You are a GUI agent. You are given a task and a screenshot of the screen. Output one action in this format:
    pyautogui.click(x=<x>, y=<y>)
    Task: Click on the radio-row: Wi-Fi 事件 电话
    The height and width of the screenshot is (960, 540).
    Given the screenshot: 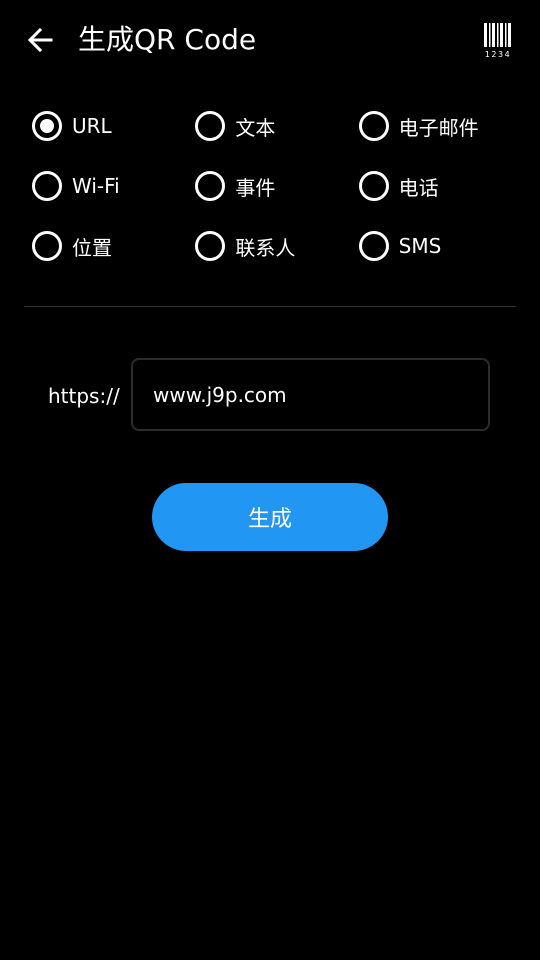 What is the action you would take?
    pyautogui.click(x=277, y=196)
    